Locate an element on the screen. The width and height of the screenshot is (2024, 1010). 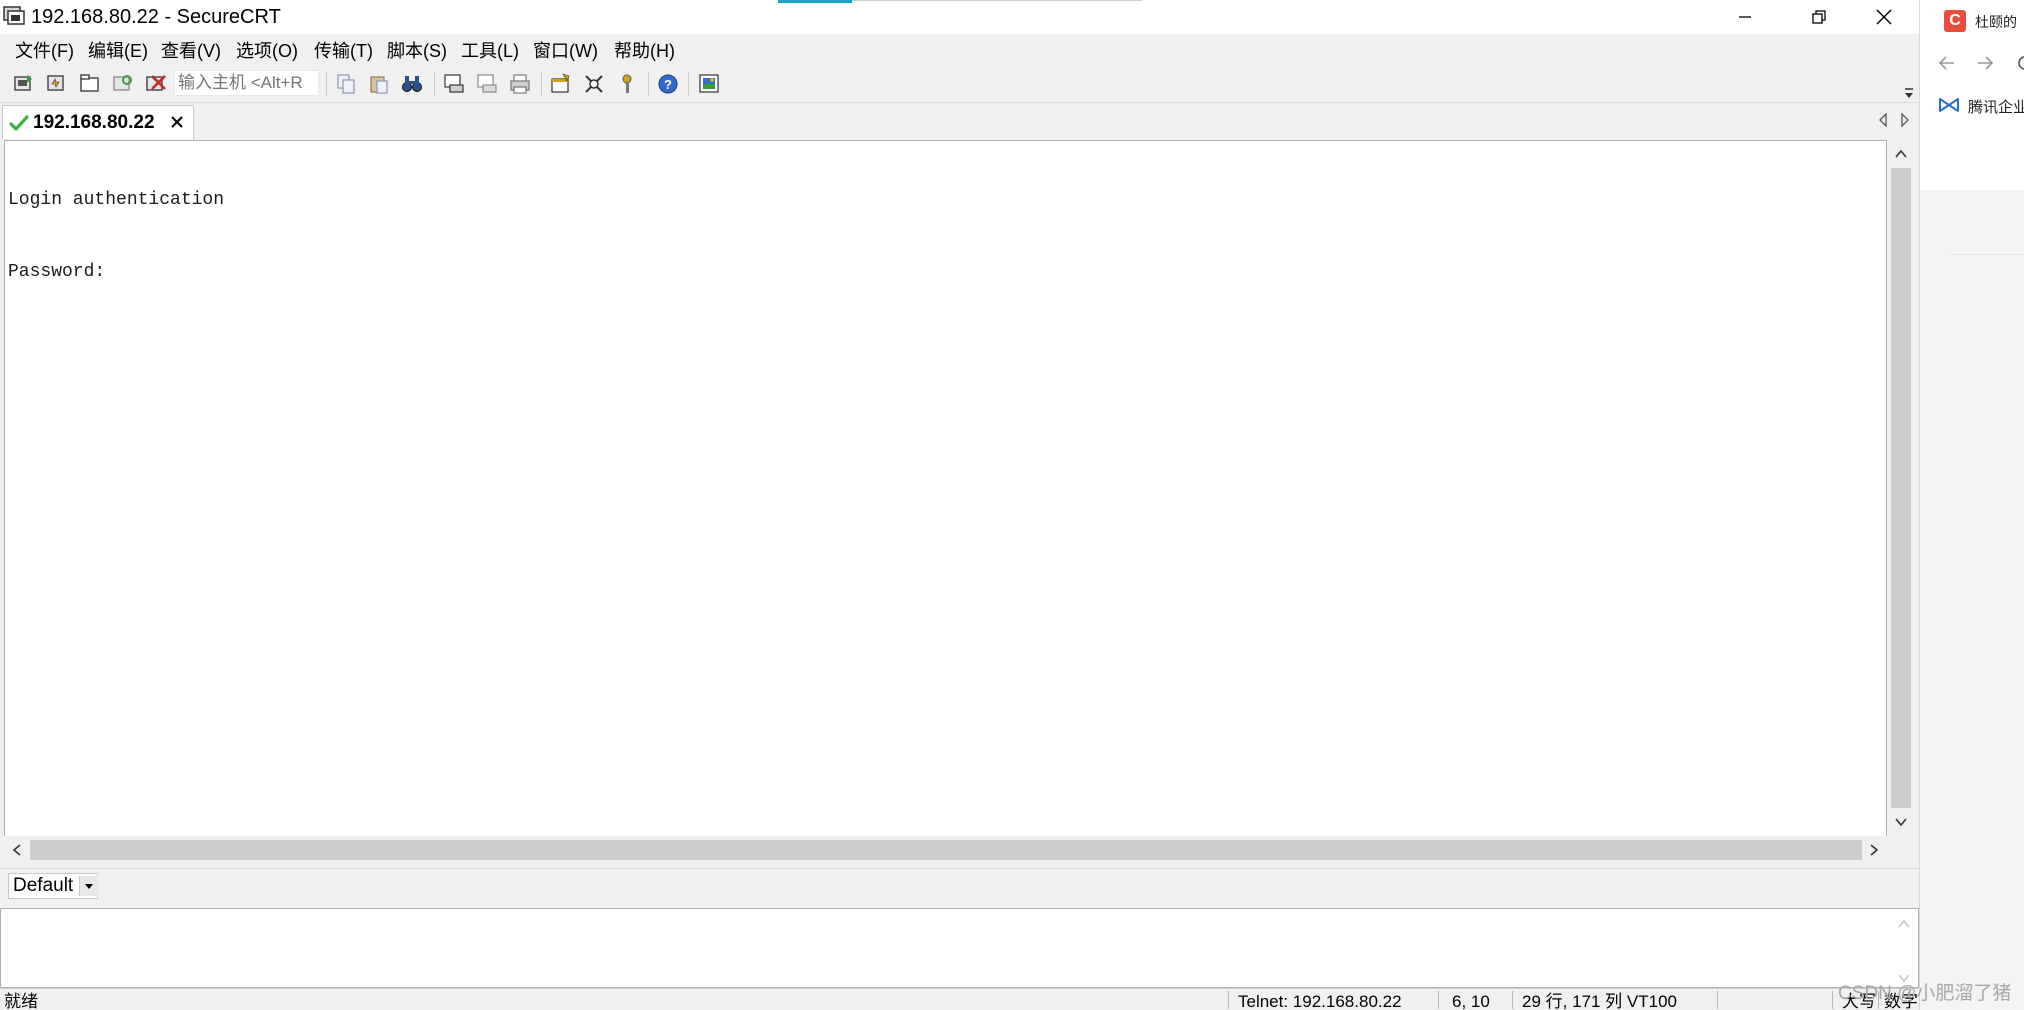
menu-edit: 编辑(E) is located at coordinates (118, 51).